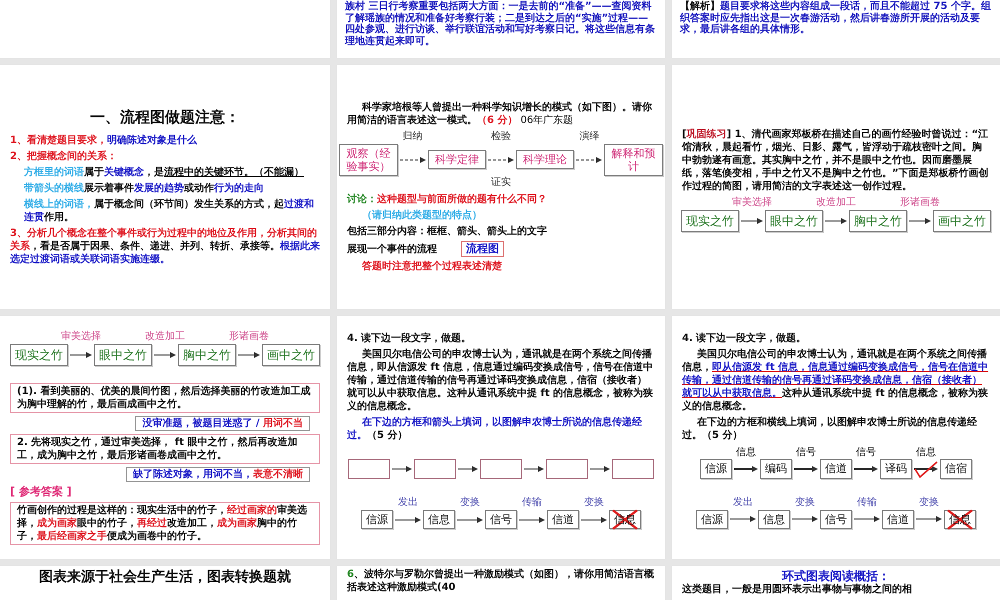 The height and width of the screenshot is (600, 1000). What do you see at coordinates (165, 492) in the screenshot?
I see `answer-tag: [ 参考答案 ]` at bounding box center [165, 492].